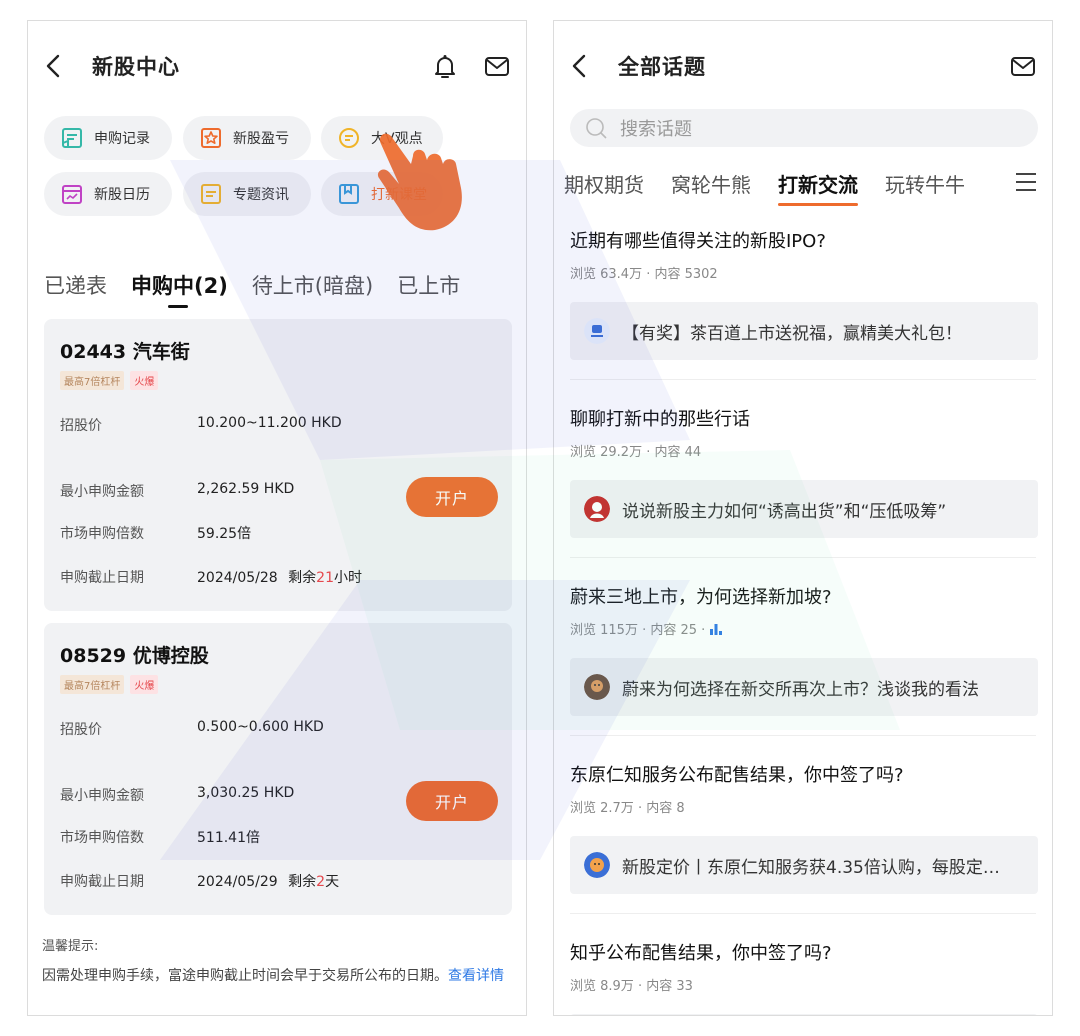  I want to click on tag-list: 最高7倍杠杆 火爆, so click(109, 380).